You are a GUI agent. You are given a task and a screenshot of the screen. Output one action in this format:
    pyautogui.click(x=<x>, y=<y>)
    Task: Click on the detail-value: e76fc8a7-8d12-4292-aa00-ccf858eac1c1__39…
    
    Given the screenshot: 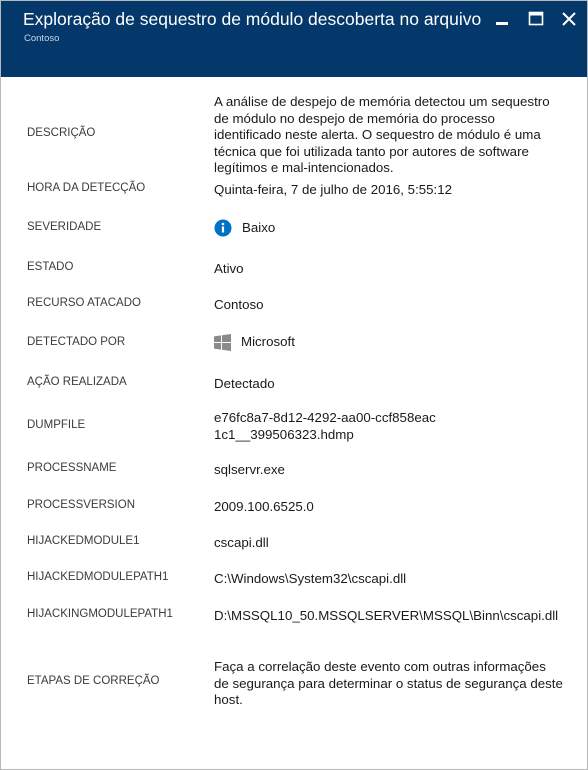 What is the action you would take?
    pyautogui.click(x=325, y=426)
    